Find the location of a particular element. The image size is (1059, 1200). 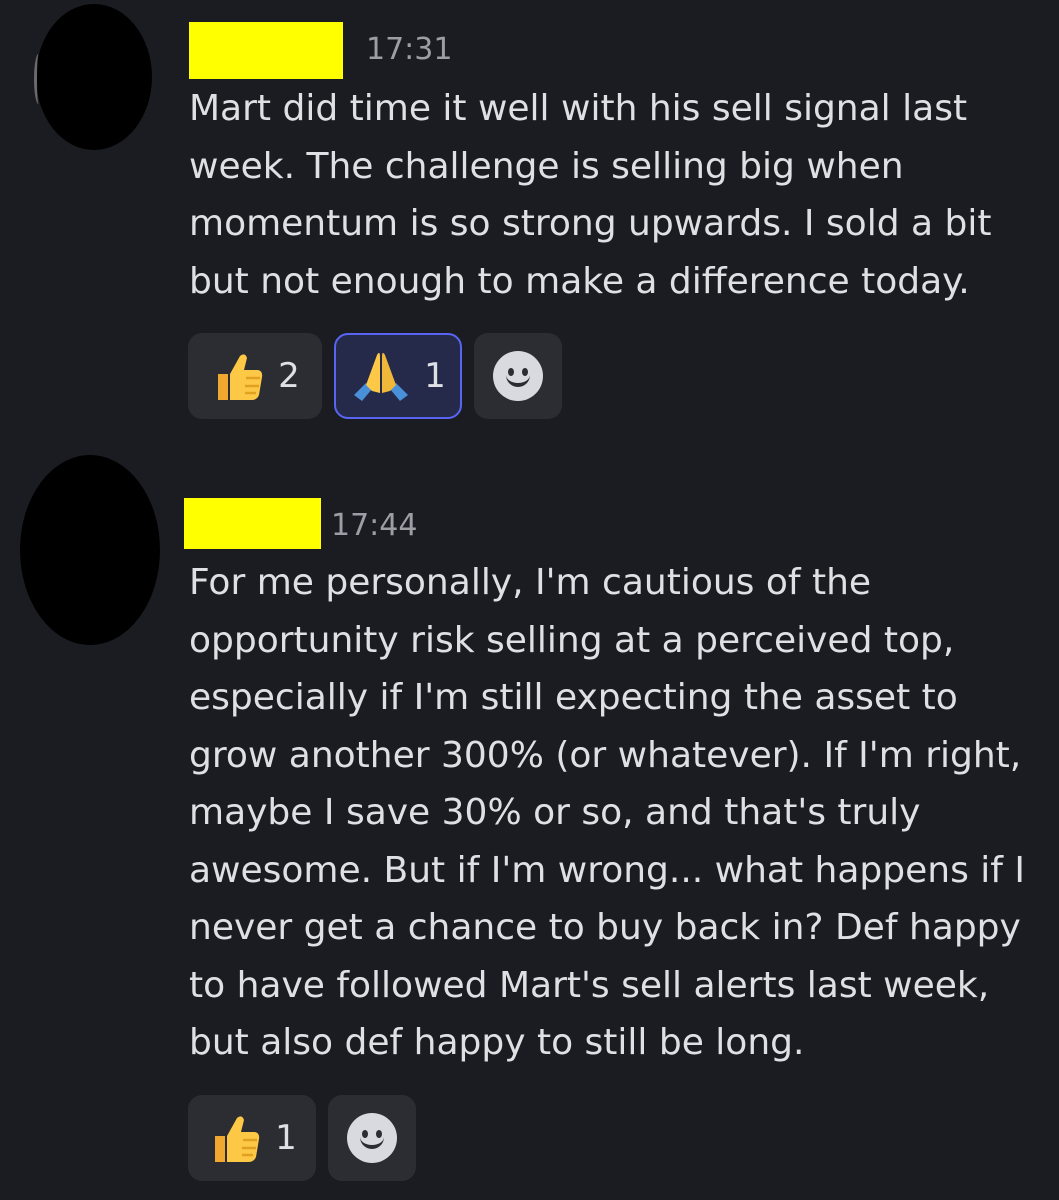

reaction-thumbs-up: 1 is located at coordinates (252, 1138).